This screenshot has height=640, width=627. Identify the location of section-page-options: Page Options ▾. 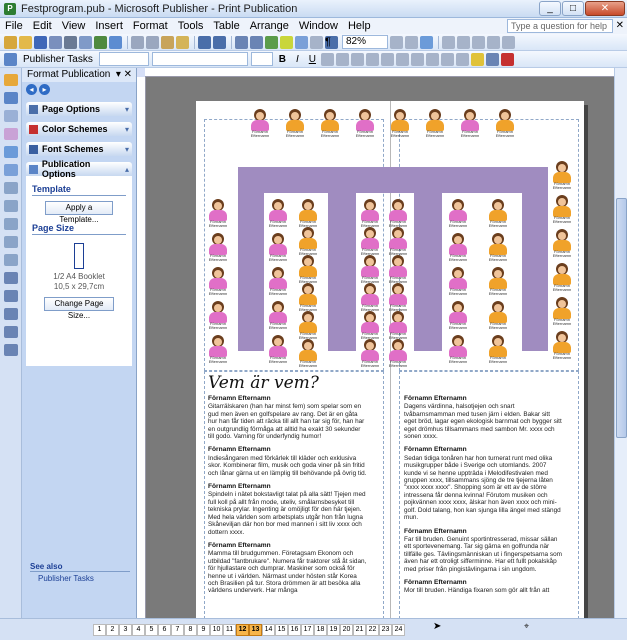
(79, 109).